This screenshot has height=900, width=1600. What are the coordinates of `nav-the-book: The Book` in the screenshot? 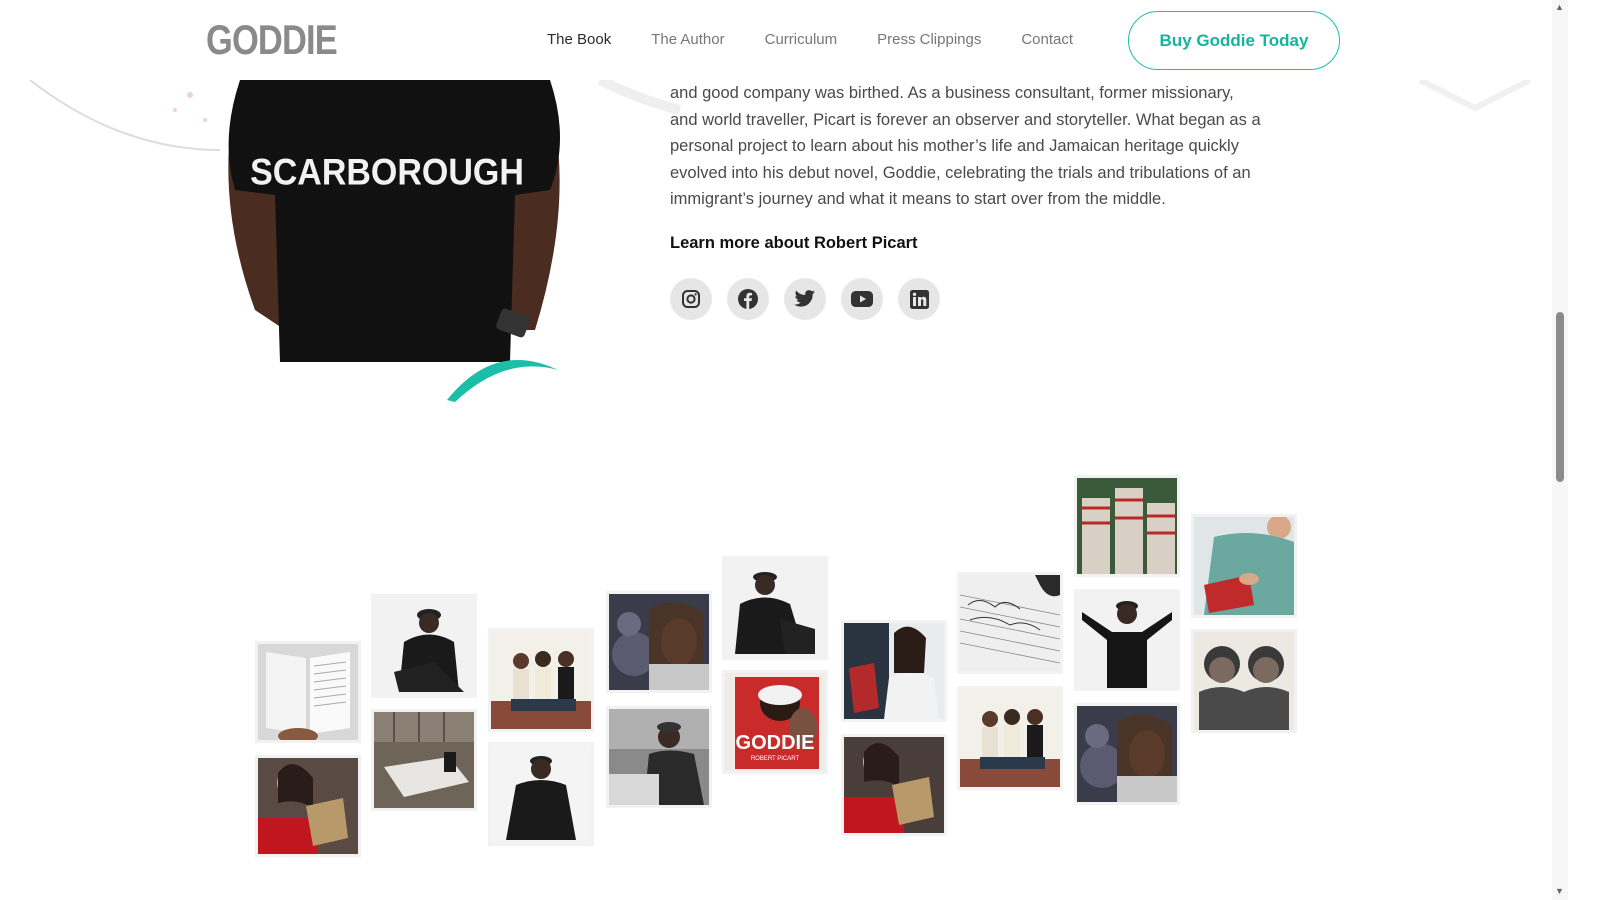 It's located at (579, 40).